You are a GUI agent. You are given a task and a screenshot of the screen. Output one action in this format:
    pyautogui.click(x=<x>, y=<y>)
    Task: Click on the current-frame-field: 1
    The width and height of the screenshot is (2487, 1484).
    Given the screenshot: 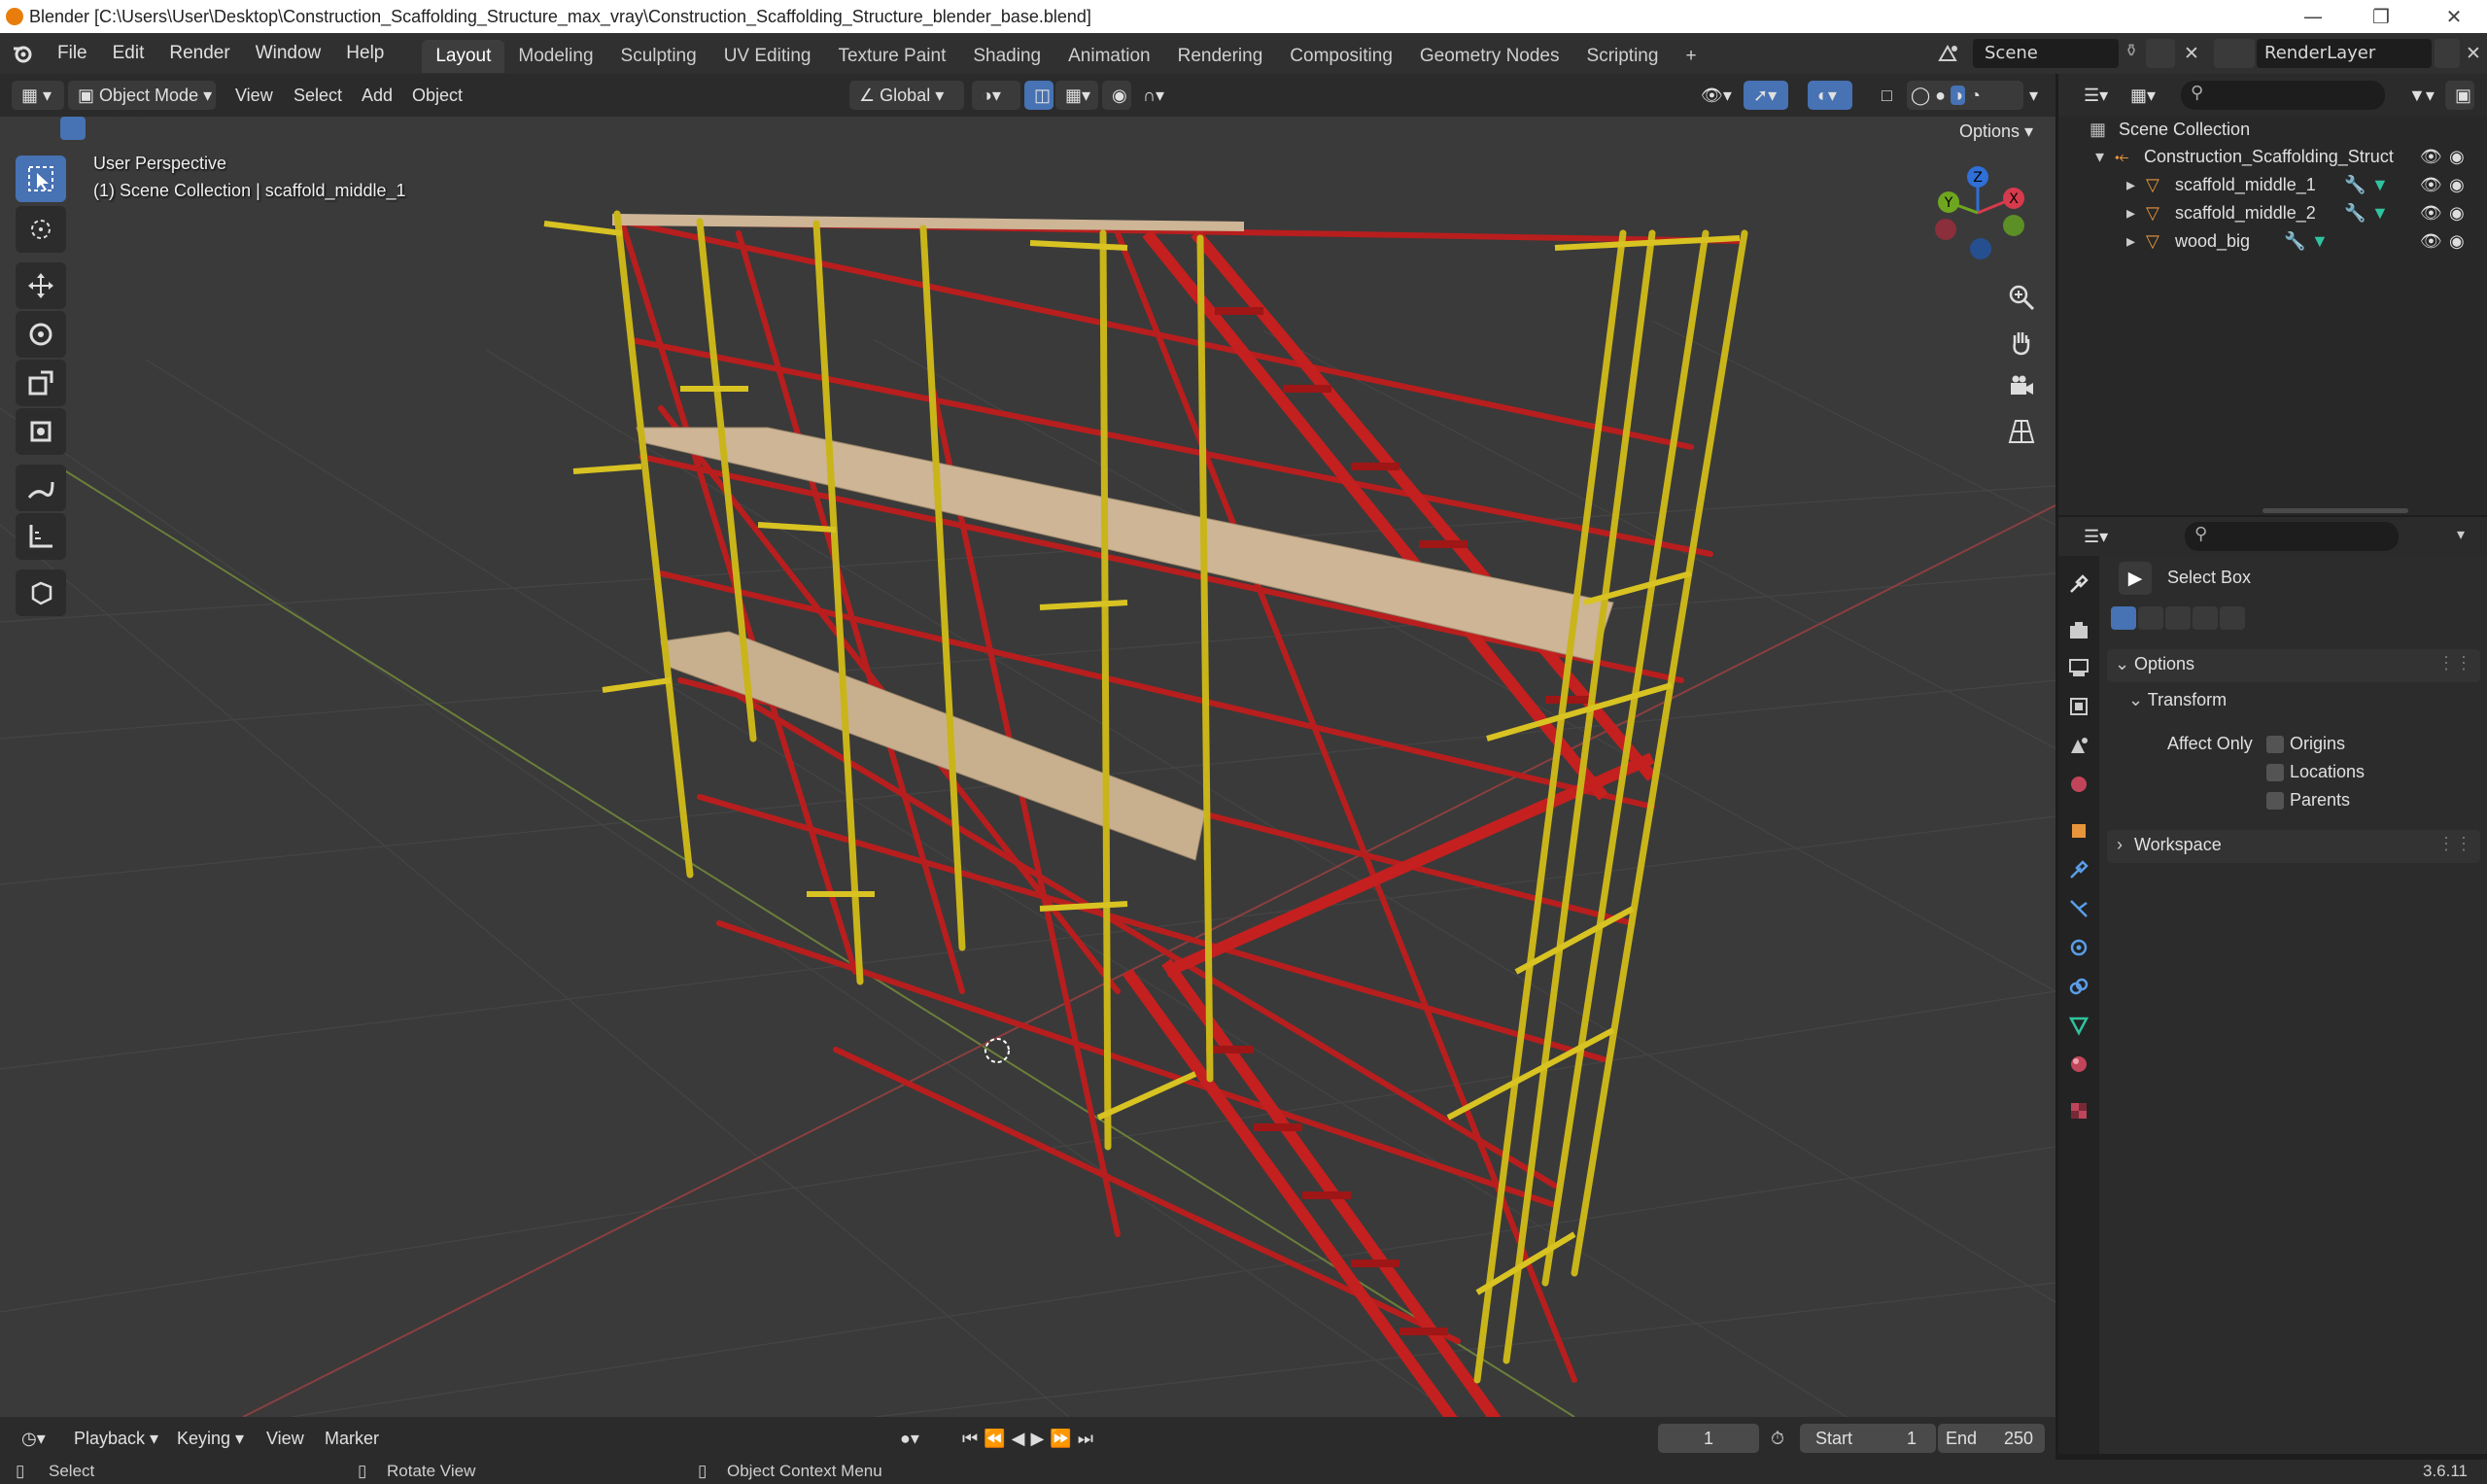 What is the action you would take?
    pyautogui.click(x=1708, y=1438)
    